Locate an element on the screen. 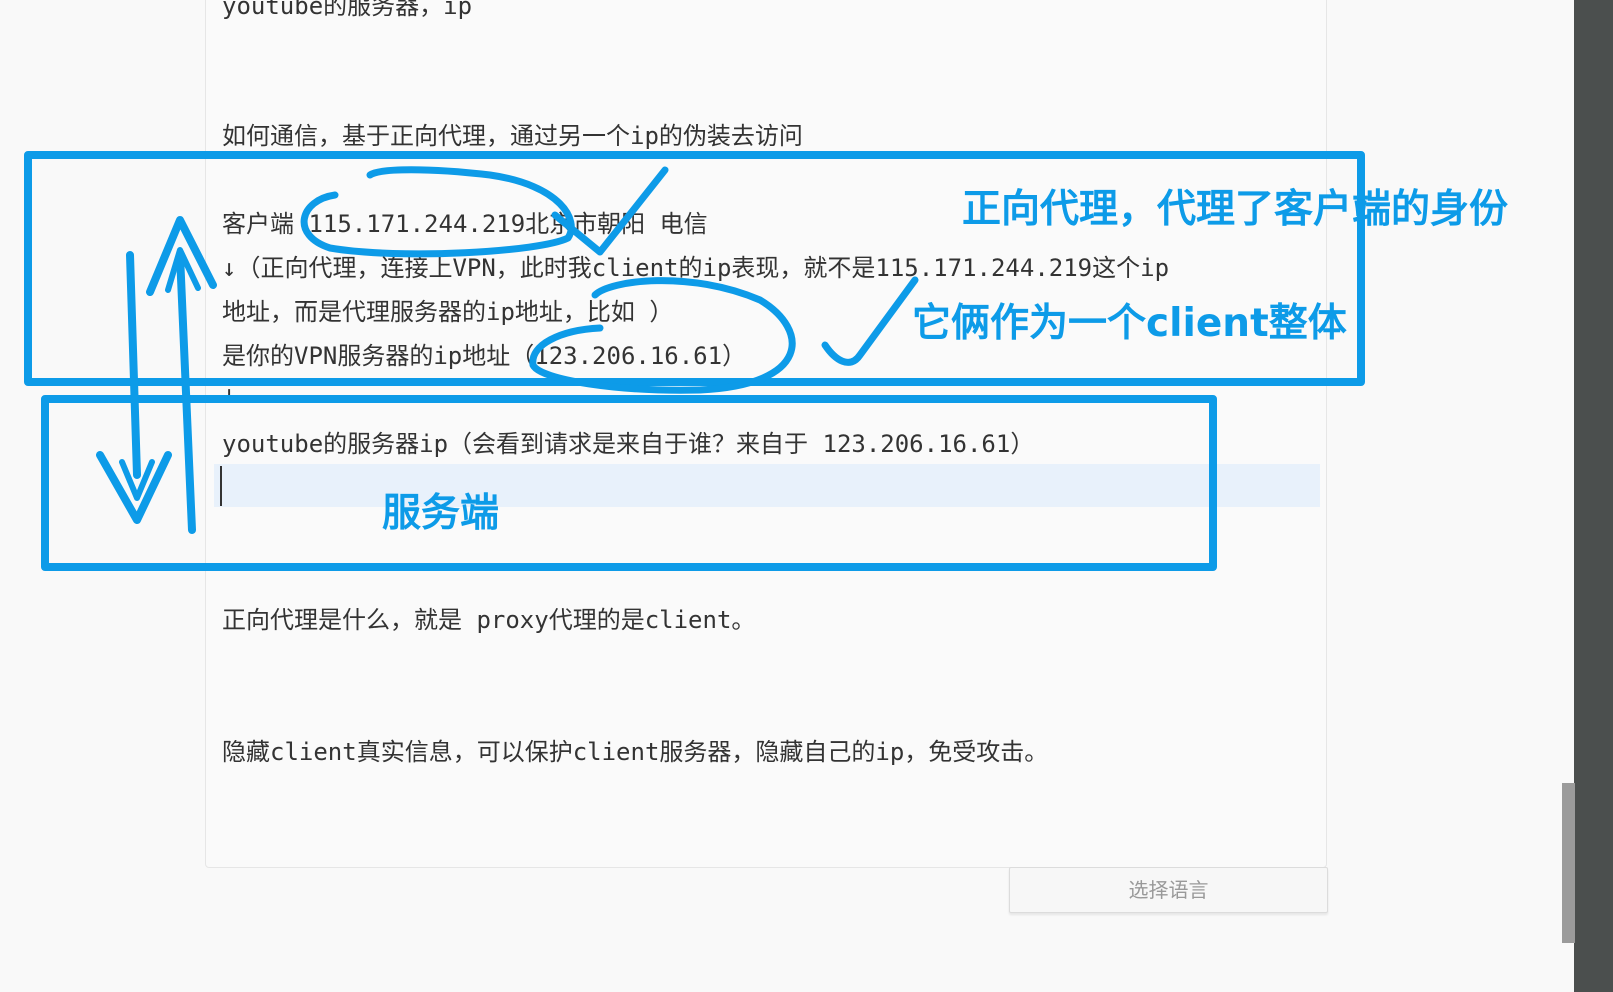 This screenshot has width=1613, height=992. server-annotation: 服务端 is located at coordinates (441, 513).